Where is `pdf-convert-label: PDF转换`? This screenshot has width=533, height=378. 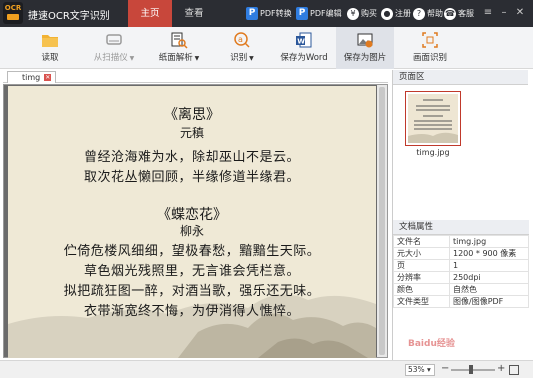 pdf-convert-label: PDF转换 is located at coordinates (276, 13).